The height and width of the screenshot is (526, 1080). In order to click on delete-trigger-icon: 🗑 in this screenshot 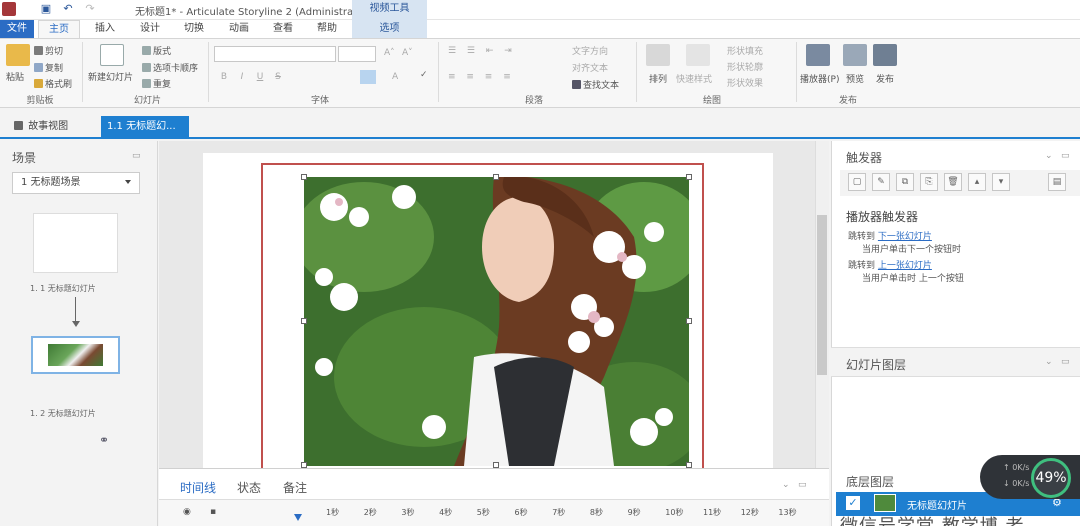, I will do `click(953, 182)`.